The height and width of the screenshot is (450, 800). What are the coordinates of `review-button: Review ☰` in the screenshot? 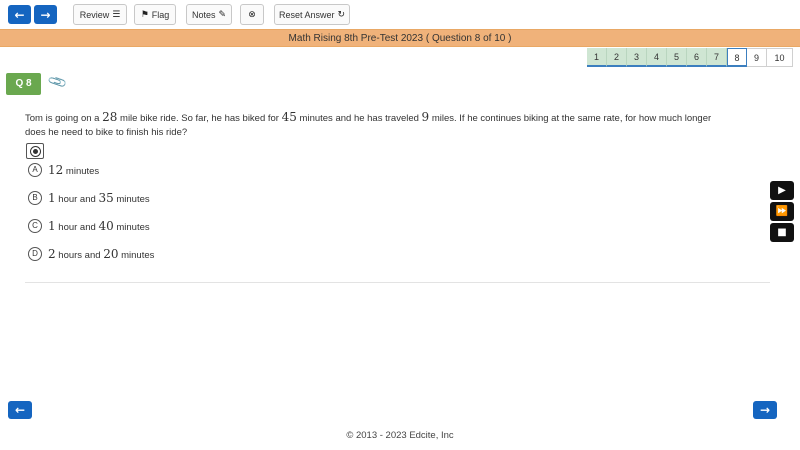 It's located at (100, 14).